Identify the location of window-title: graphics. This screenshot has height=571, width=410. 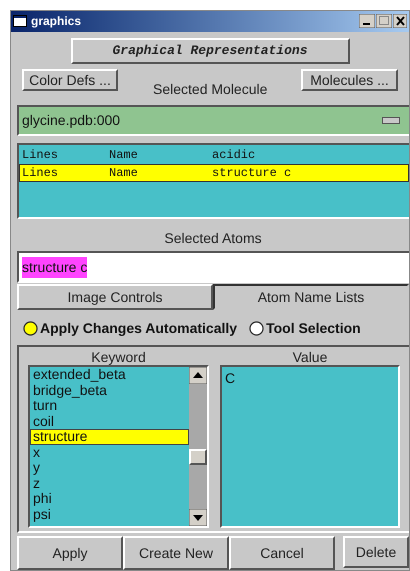
(56, 21).